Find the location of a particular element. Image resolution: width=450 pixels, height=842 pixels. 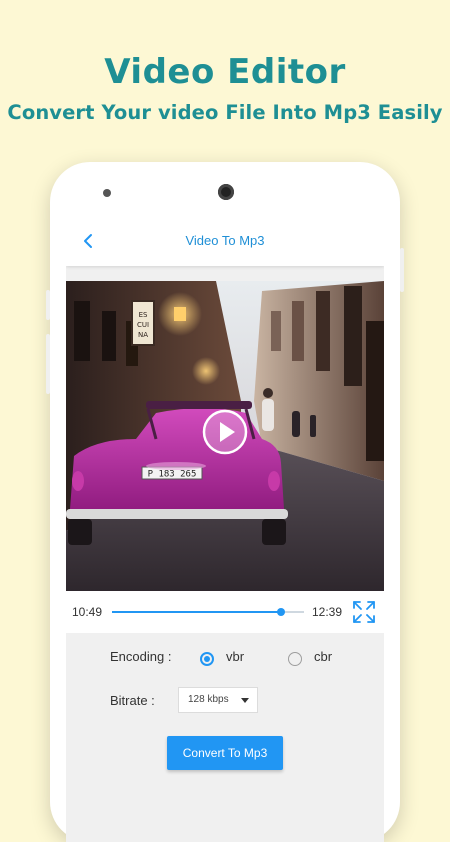

fullscreen-icon is located at coordinates (364, 612).